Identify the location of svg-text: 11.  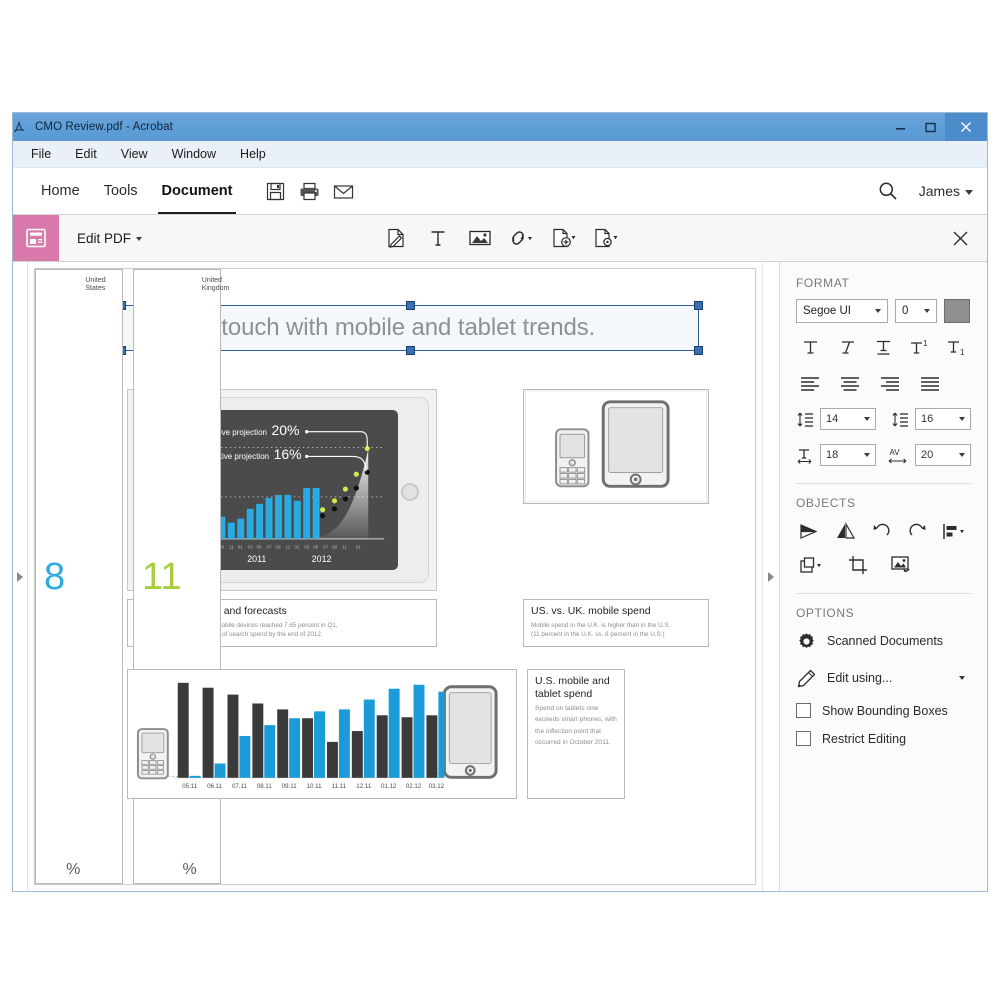
(231, 546).